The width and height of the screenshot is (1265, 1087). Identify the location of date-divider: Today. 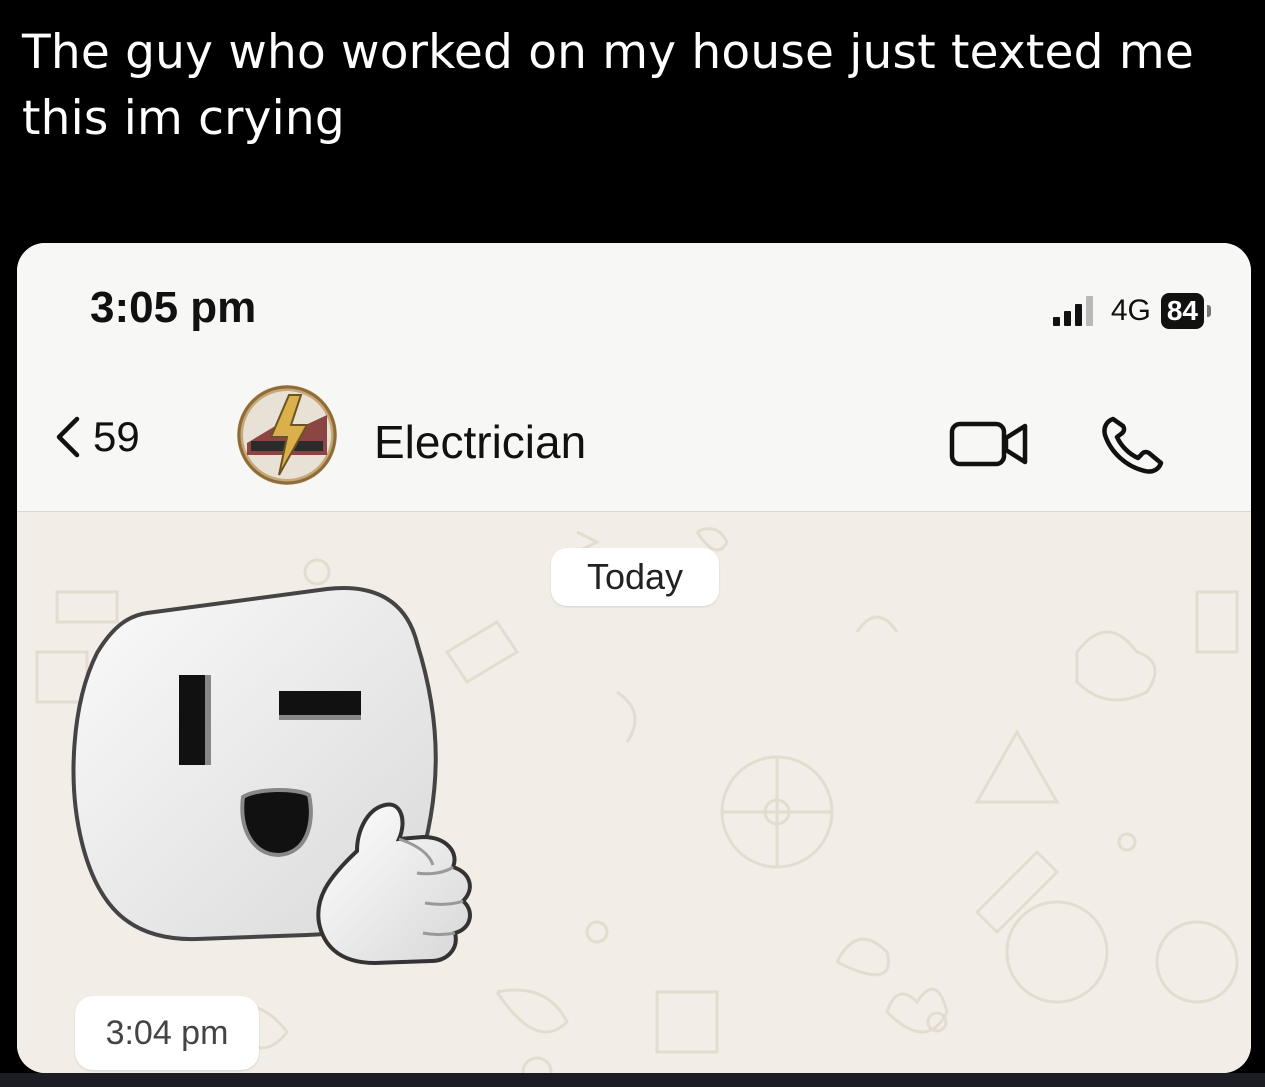
(635, 577).